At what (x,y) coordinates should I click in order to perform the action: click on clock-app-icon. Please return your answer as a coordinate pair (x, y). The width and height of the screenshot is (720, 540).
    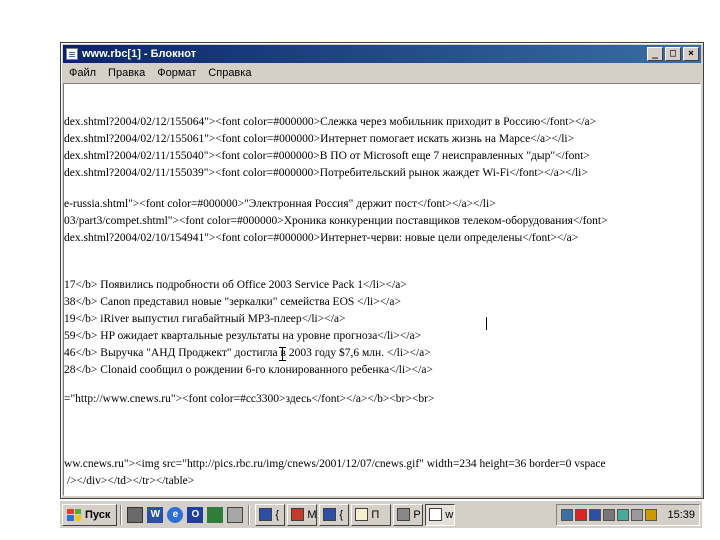
    Looking at the image, I should click on (215, 514).